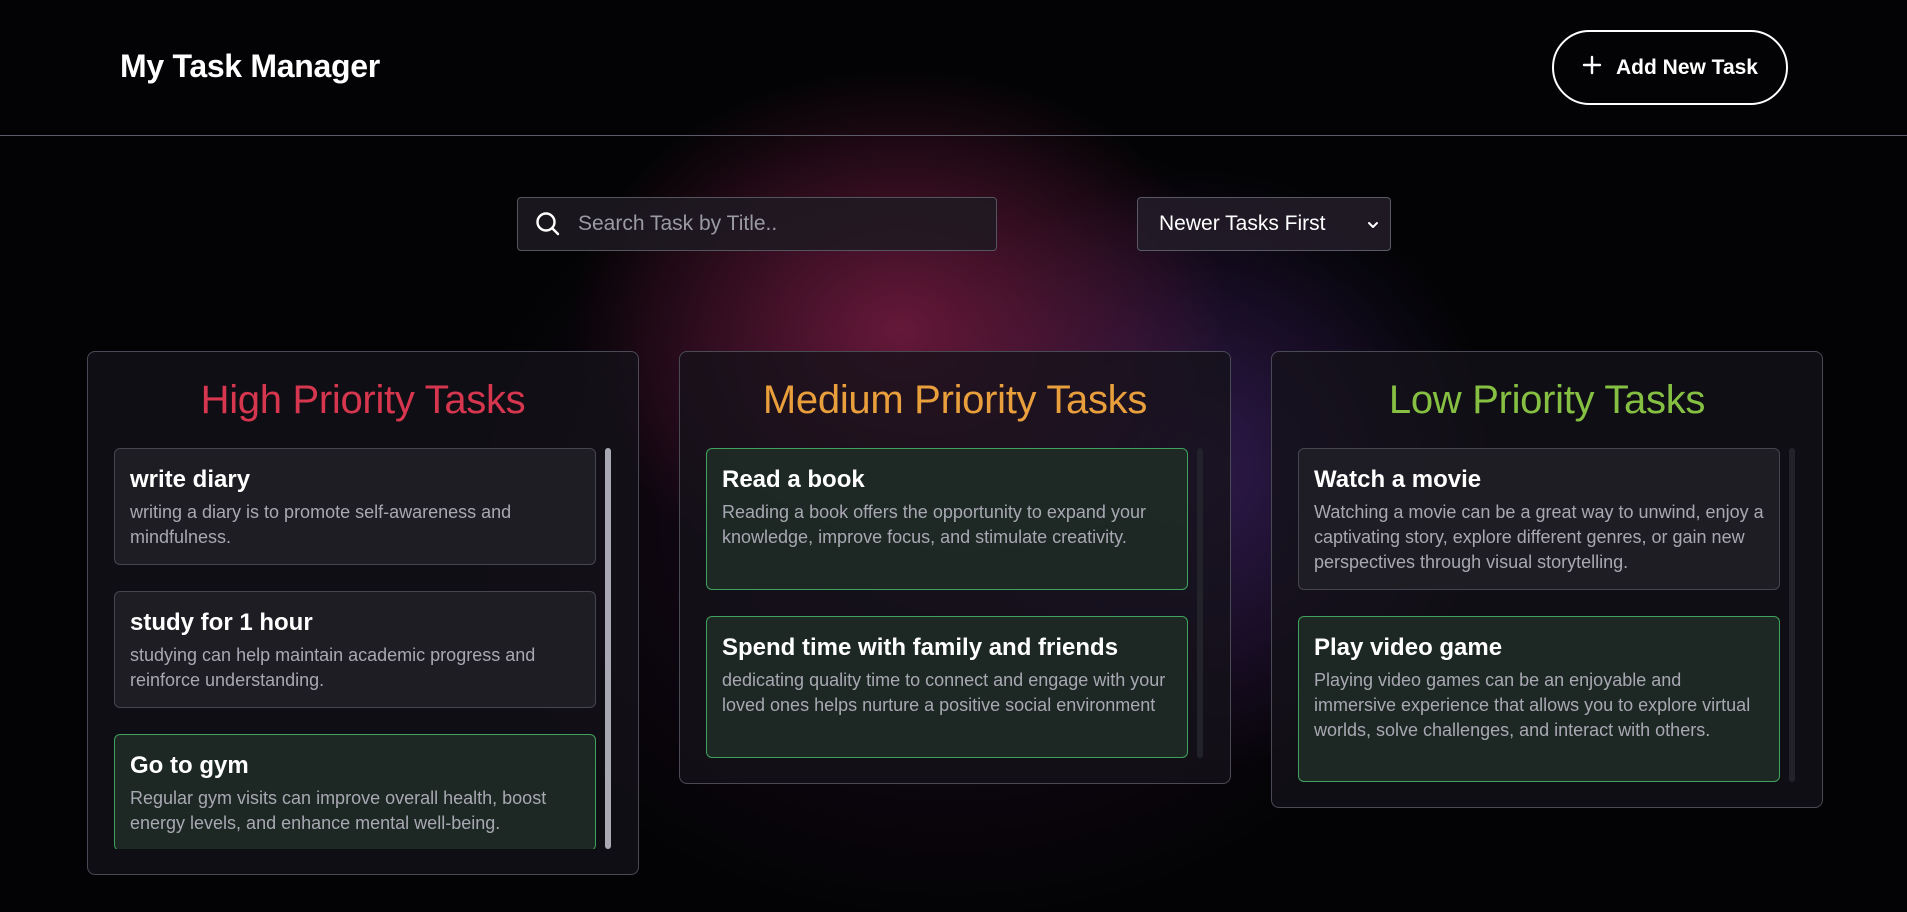 This screenshot has height=912, width=1907. What do you see at coordinates (221, 622) in the screenshot?
I see `task-title: study for 1 hour` at bounding box center [221, 622].